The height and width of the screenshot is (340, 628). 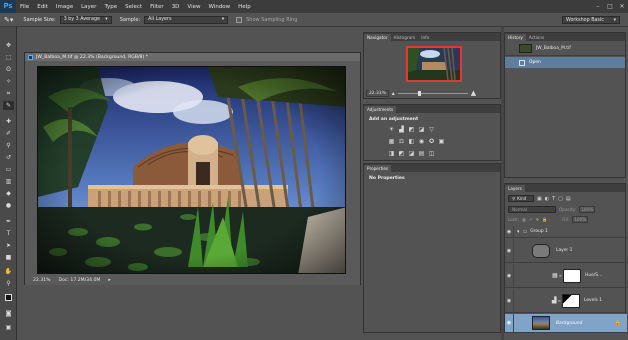 I want to click on tab-properties: Properties, so click(x=378, y=168).